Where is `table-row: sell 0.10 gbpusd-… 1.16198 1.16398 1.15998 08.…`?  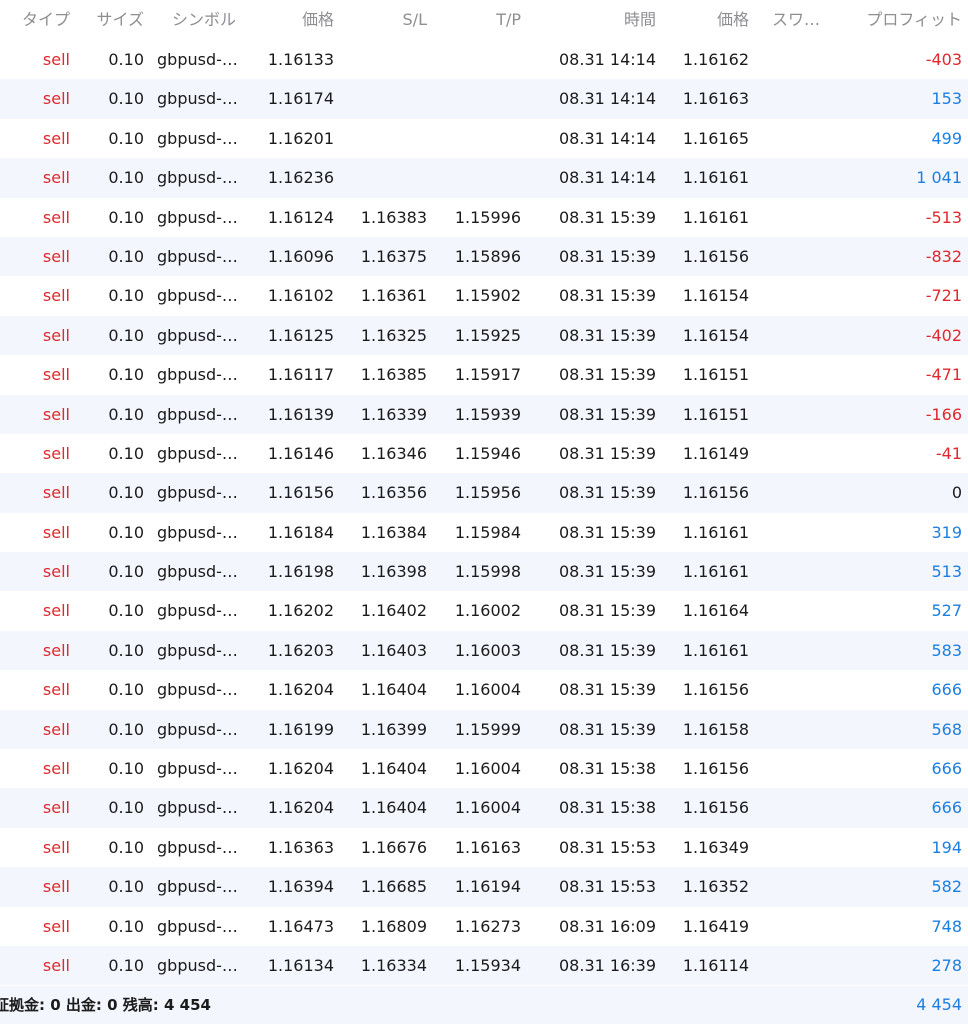 table-row: sell 0.10 gbpusd-… 1.16198 1.16398 1.15998 08.… is located at coordinates (484, 572).